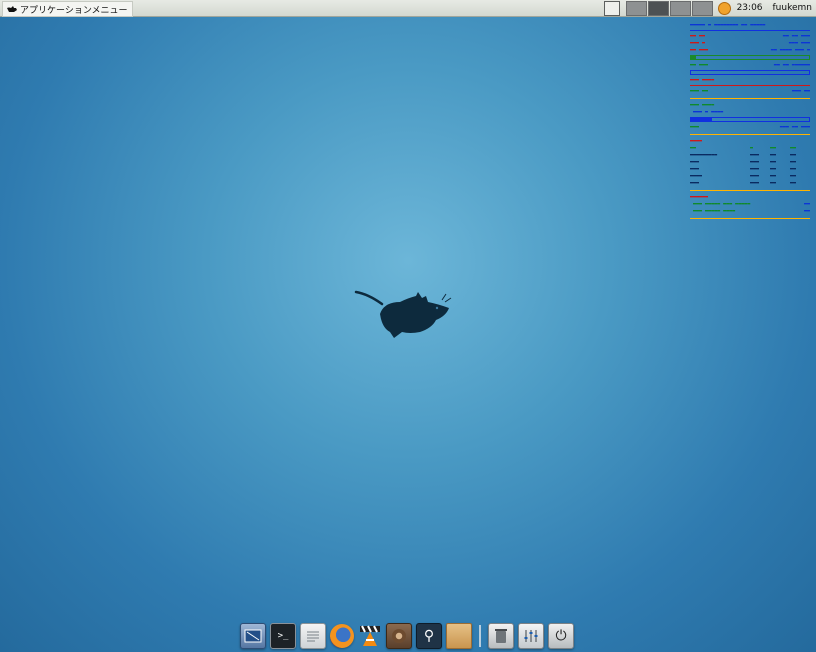 The height and width of the screenshot is (652, 816). Describe the element at coordinates (750, 211) in the screenshot. I see `monitor-line: ▬▬▬ ▬▬▬▬▬ ▬▬▬▬ ▬▬` at that location.